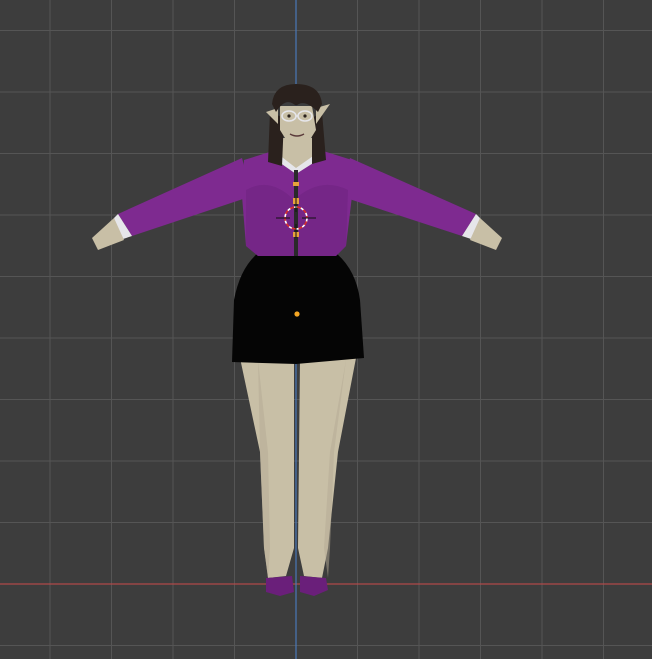  I want to click on object-origin-icon, so click(297, 314).